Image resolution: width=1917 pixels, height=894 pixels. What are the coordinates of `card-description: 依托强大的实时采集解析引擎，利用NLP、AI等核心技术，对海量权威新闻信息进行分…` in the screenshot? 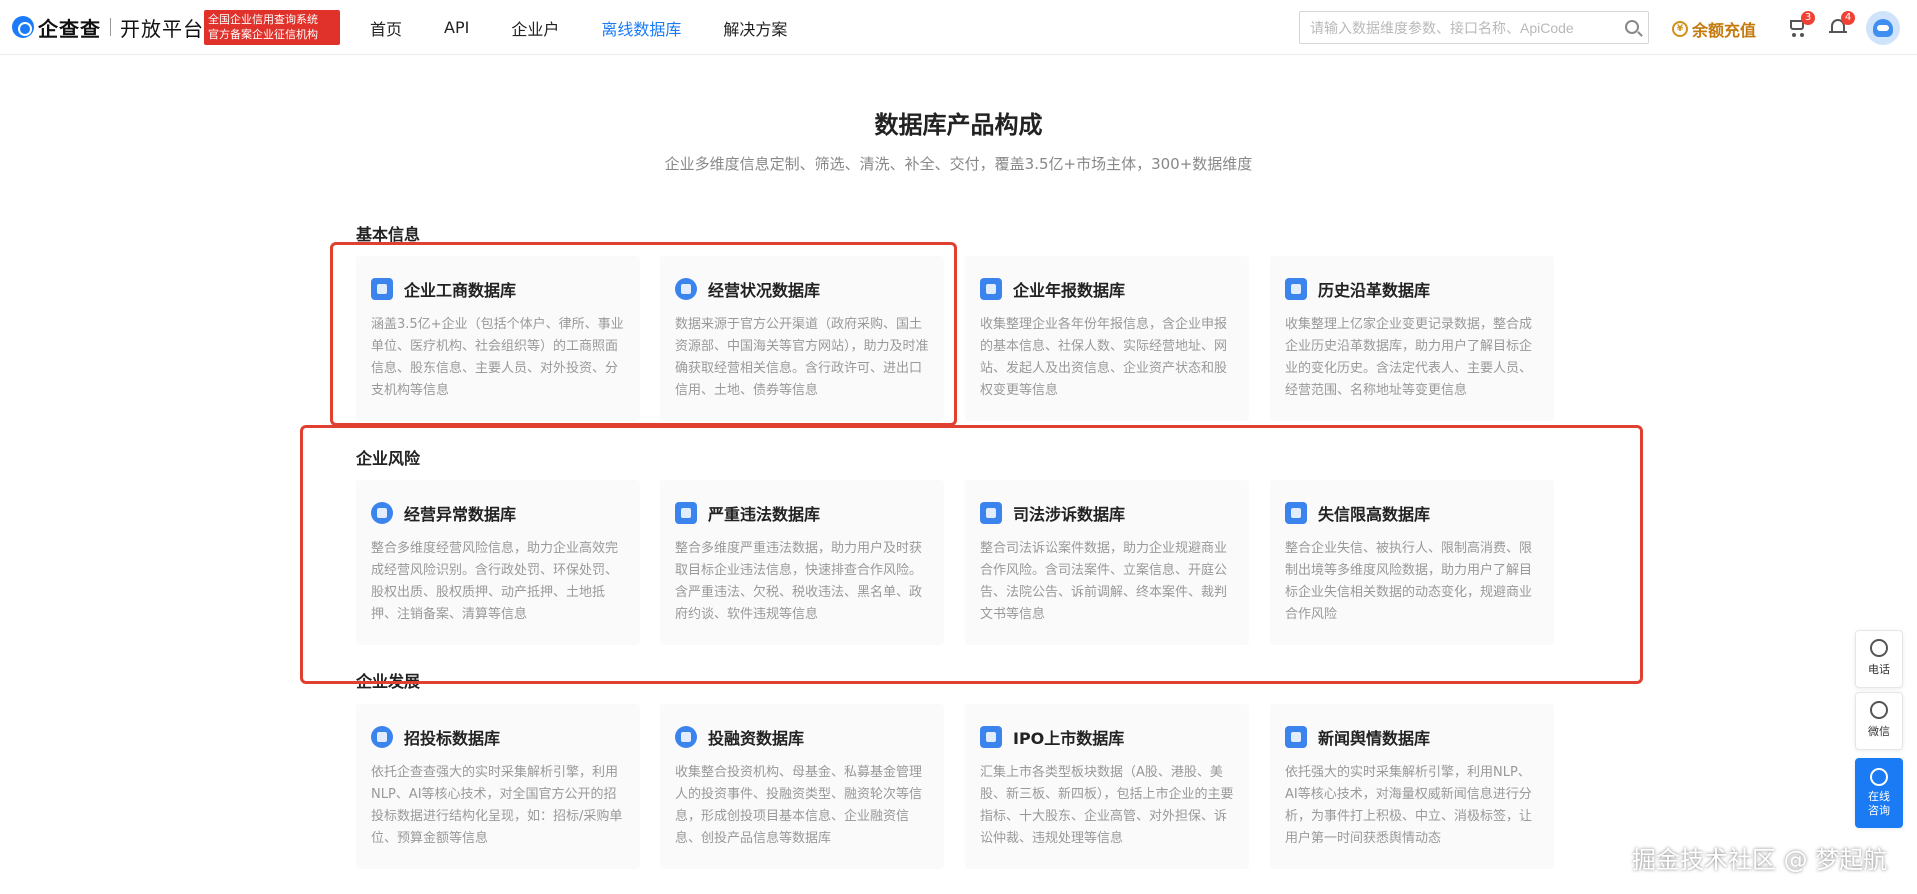 It's located at (1409, 805).